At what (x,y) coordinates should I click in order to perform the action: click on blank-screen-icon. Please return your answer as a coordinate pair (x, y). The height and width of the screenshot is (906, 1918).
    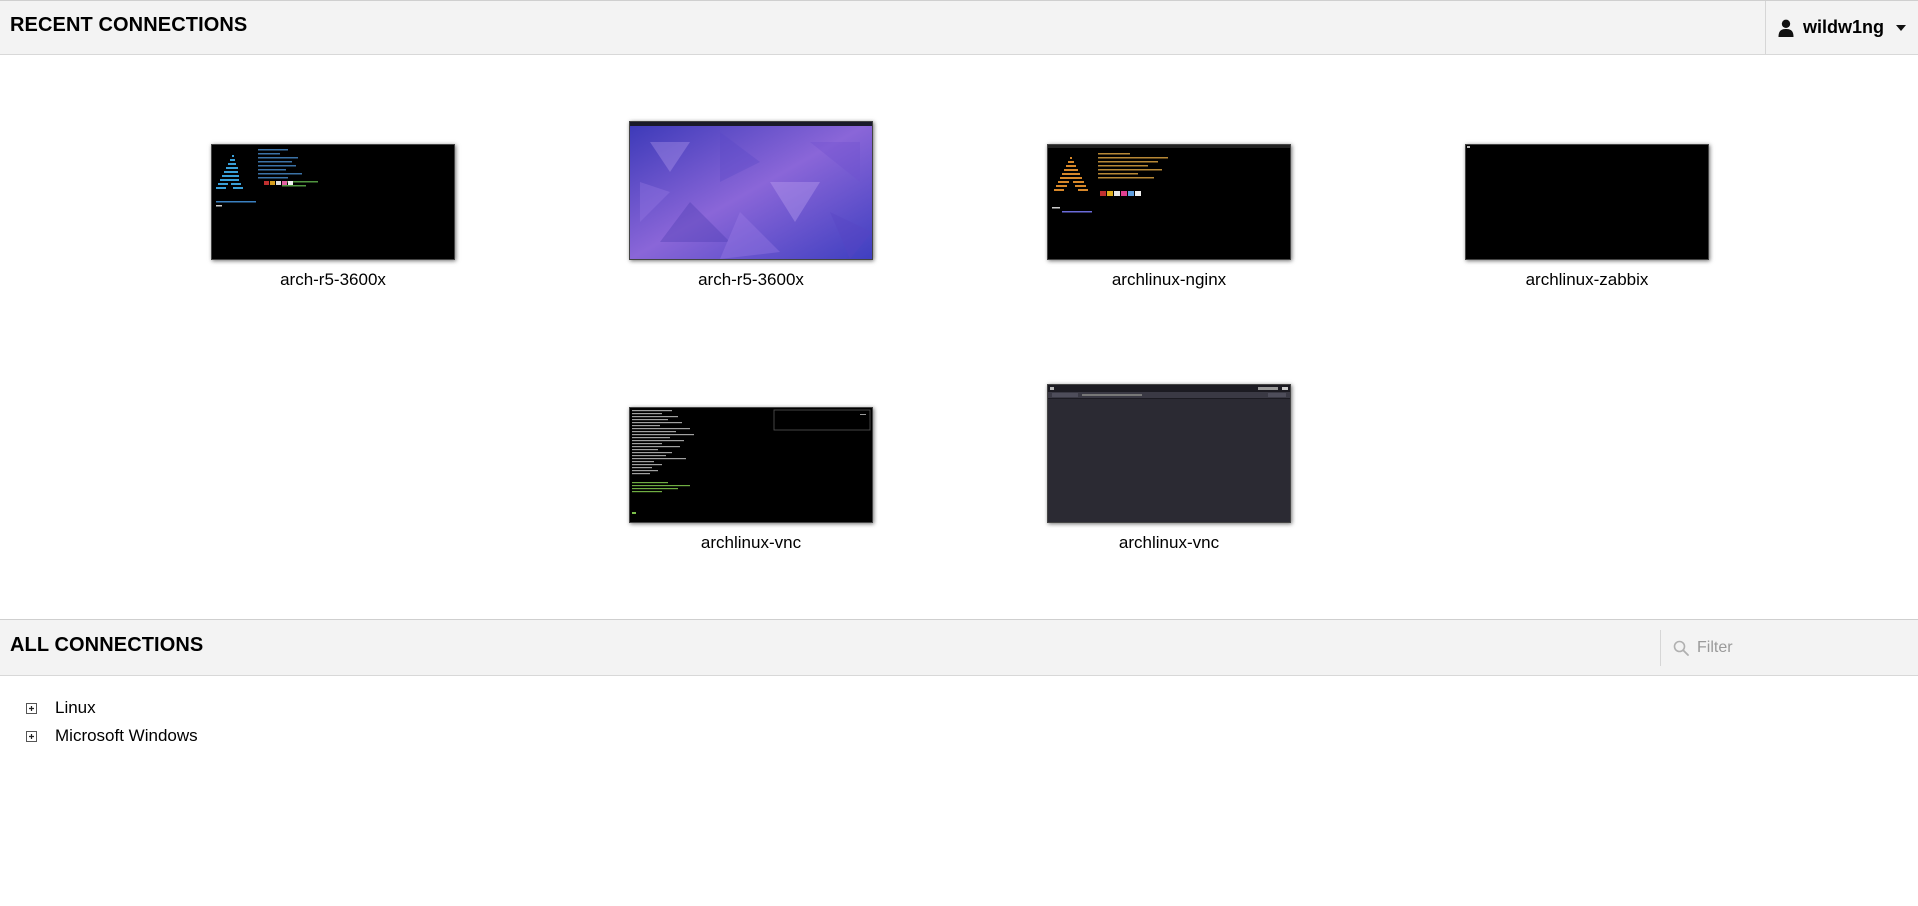
    Looking at the image, I should click on (1587, 202).